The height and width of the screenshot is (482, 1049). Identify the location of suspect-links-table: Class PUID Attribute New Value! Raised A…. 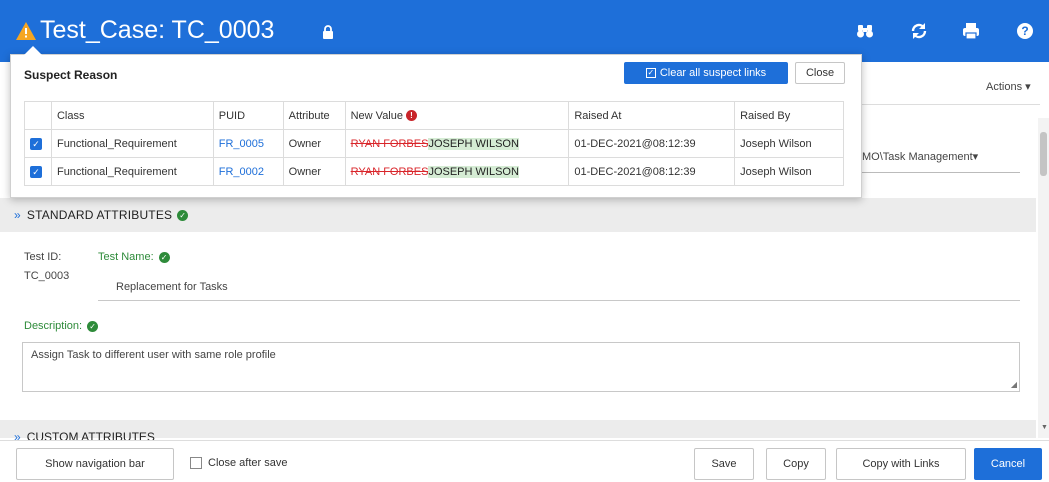
(434, 143).